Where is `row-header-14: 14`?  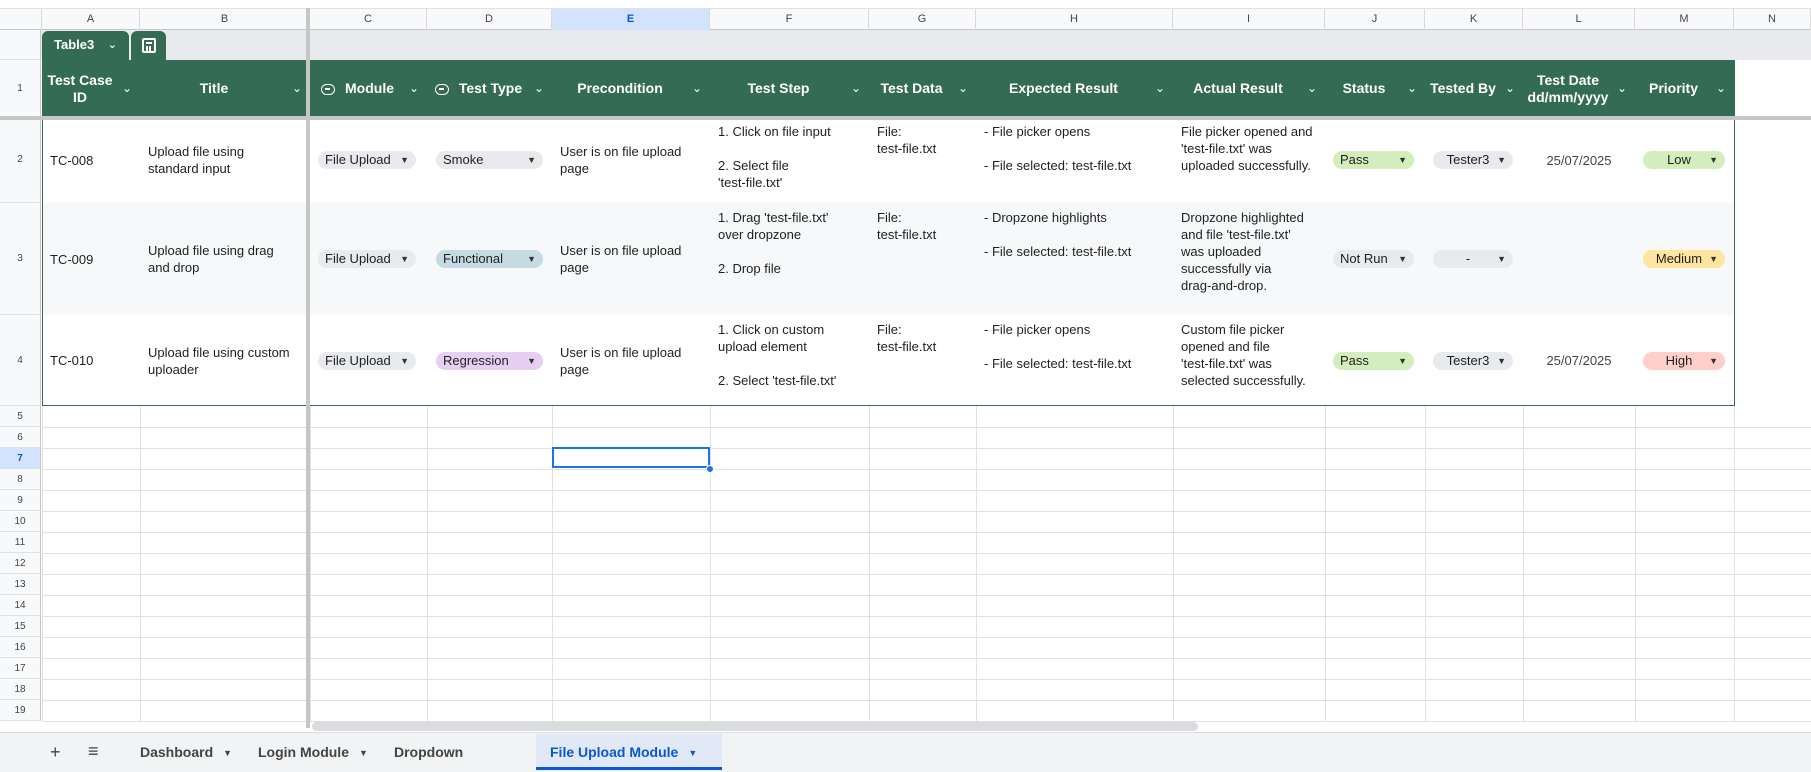 row-header-14: 14 is located at coordinates (20, 605).